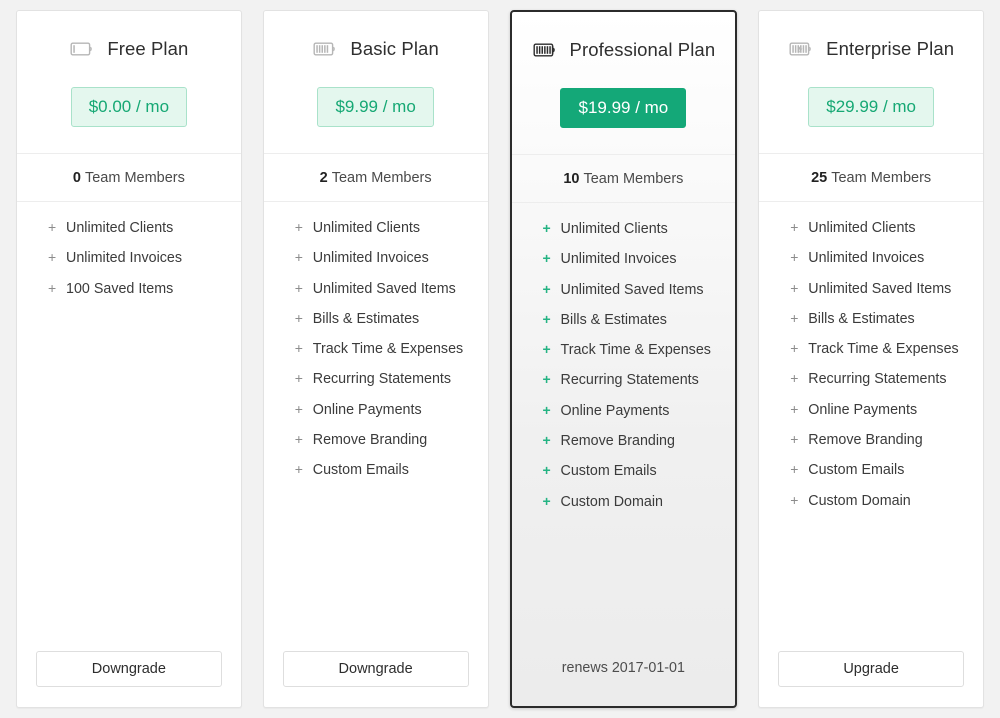  What do you see at coordinates (890, 48) in the screenshot?
I see `plan-title: Enterprise Plan` at bounding box center [890, 48].